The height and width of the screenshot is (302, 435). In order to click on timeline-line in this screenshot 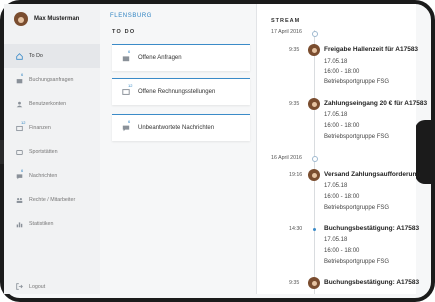, I will do `click(314, 162)`.